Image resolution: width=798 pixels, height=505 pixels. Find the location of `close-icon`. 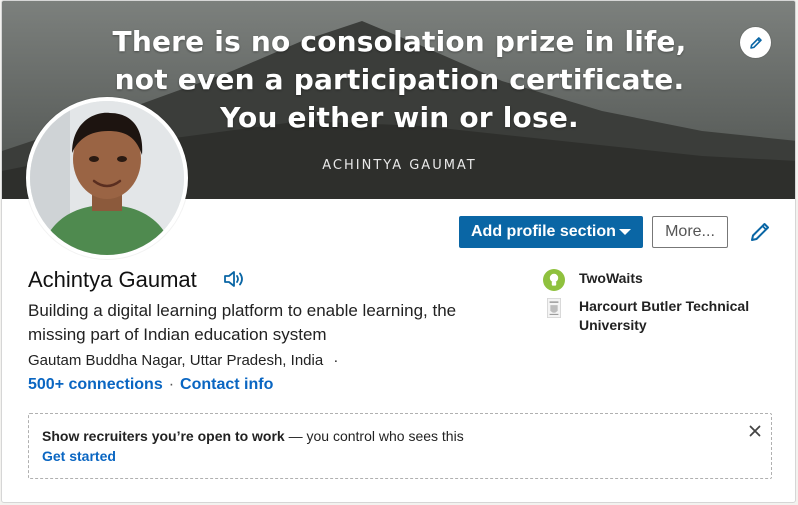

close-icon is located at coordinates (755, 431).